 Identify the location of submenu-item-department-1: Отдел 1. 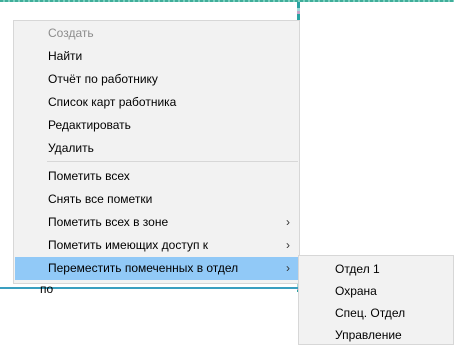
(376, 269).